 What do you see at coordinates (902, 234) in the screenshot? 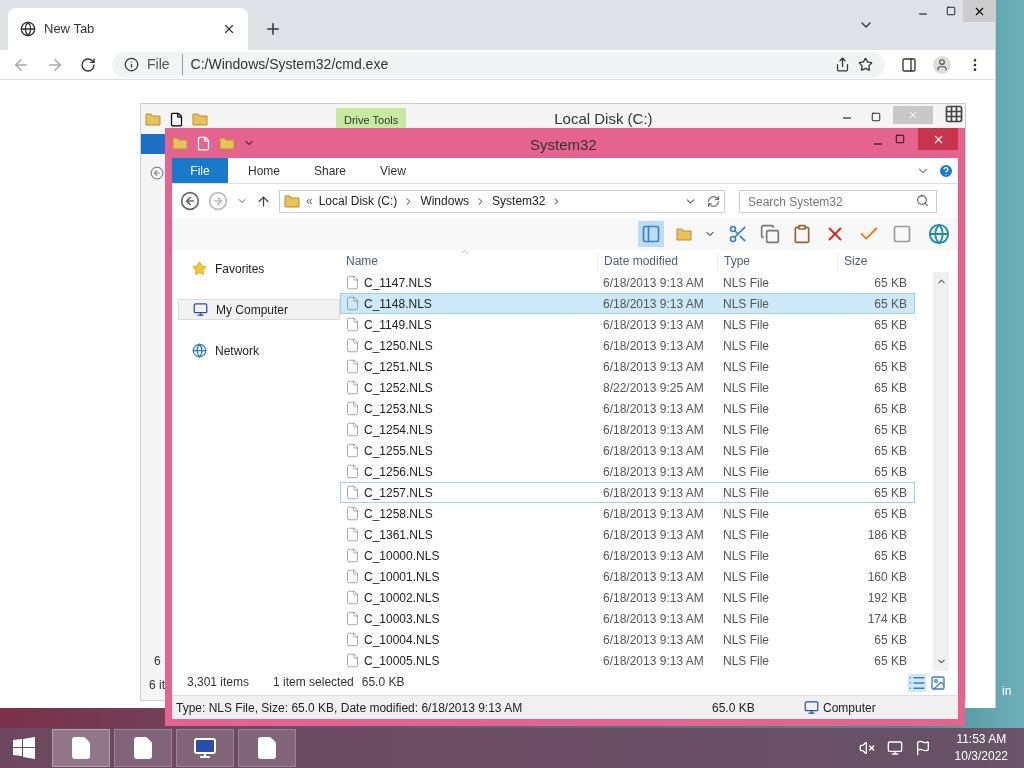
I see `rename-icon` at bounding box center [902, 234].